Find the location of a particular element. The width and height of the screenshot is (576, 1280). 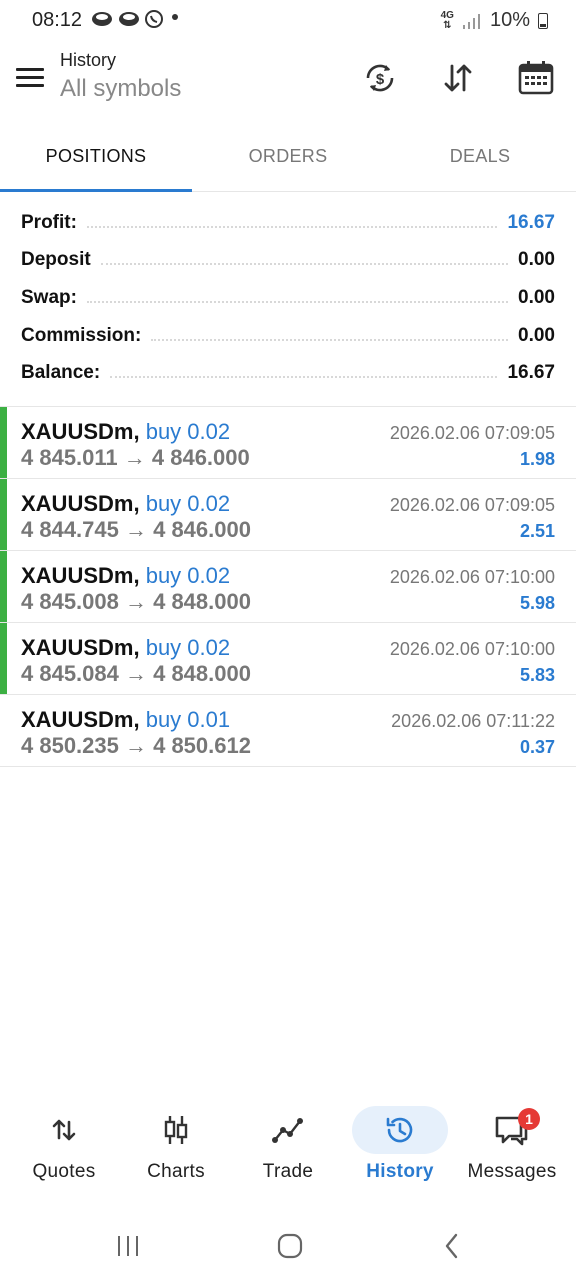

recent-apps-button is located at coordinates (128, 1246).